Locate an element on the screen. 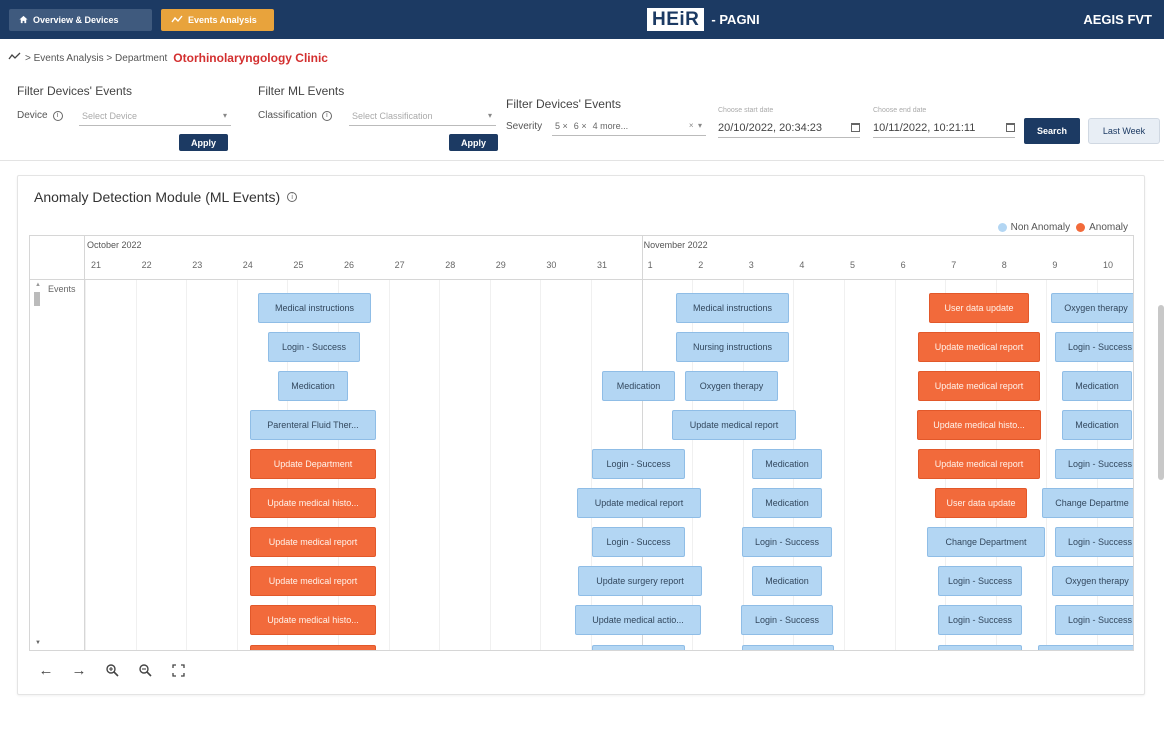  timeline-controls: ← → is located at coordinates (112, 670).